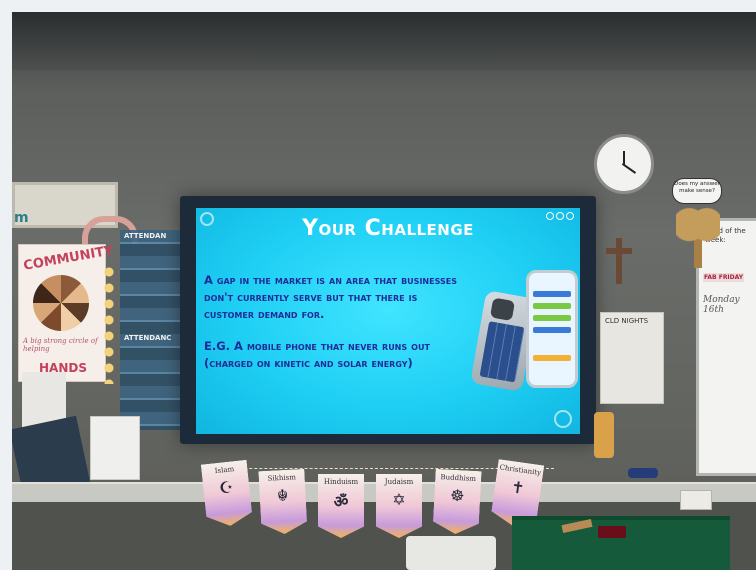 This screenshot has width=756, height=570. I want to click on red-book, so click(612, 532).